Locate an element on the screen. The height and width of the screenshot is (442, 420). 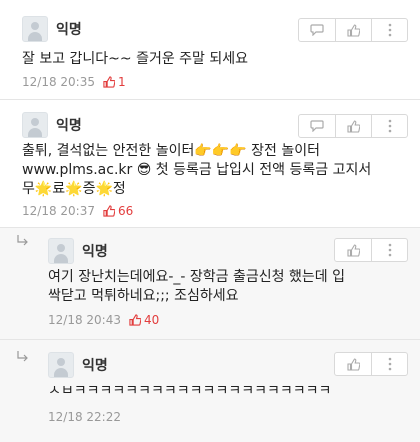
like-count-group: 66 is located at coordinates (118, 211).